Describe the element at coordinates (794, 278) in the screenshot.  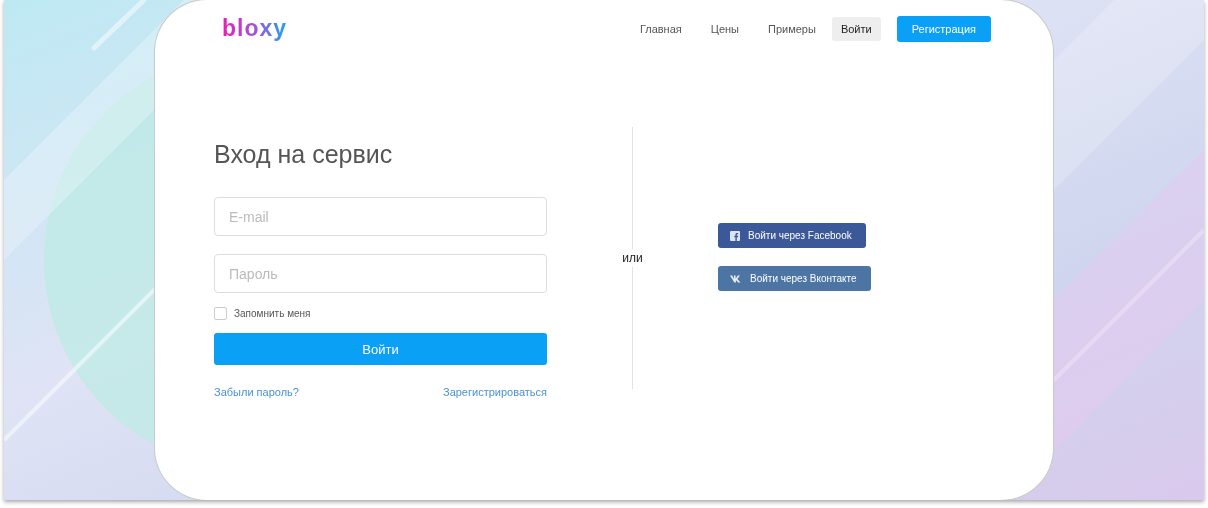
I see `social-login-button: Войти через Вконтакте` at that location.